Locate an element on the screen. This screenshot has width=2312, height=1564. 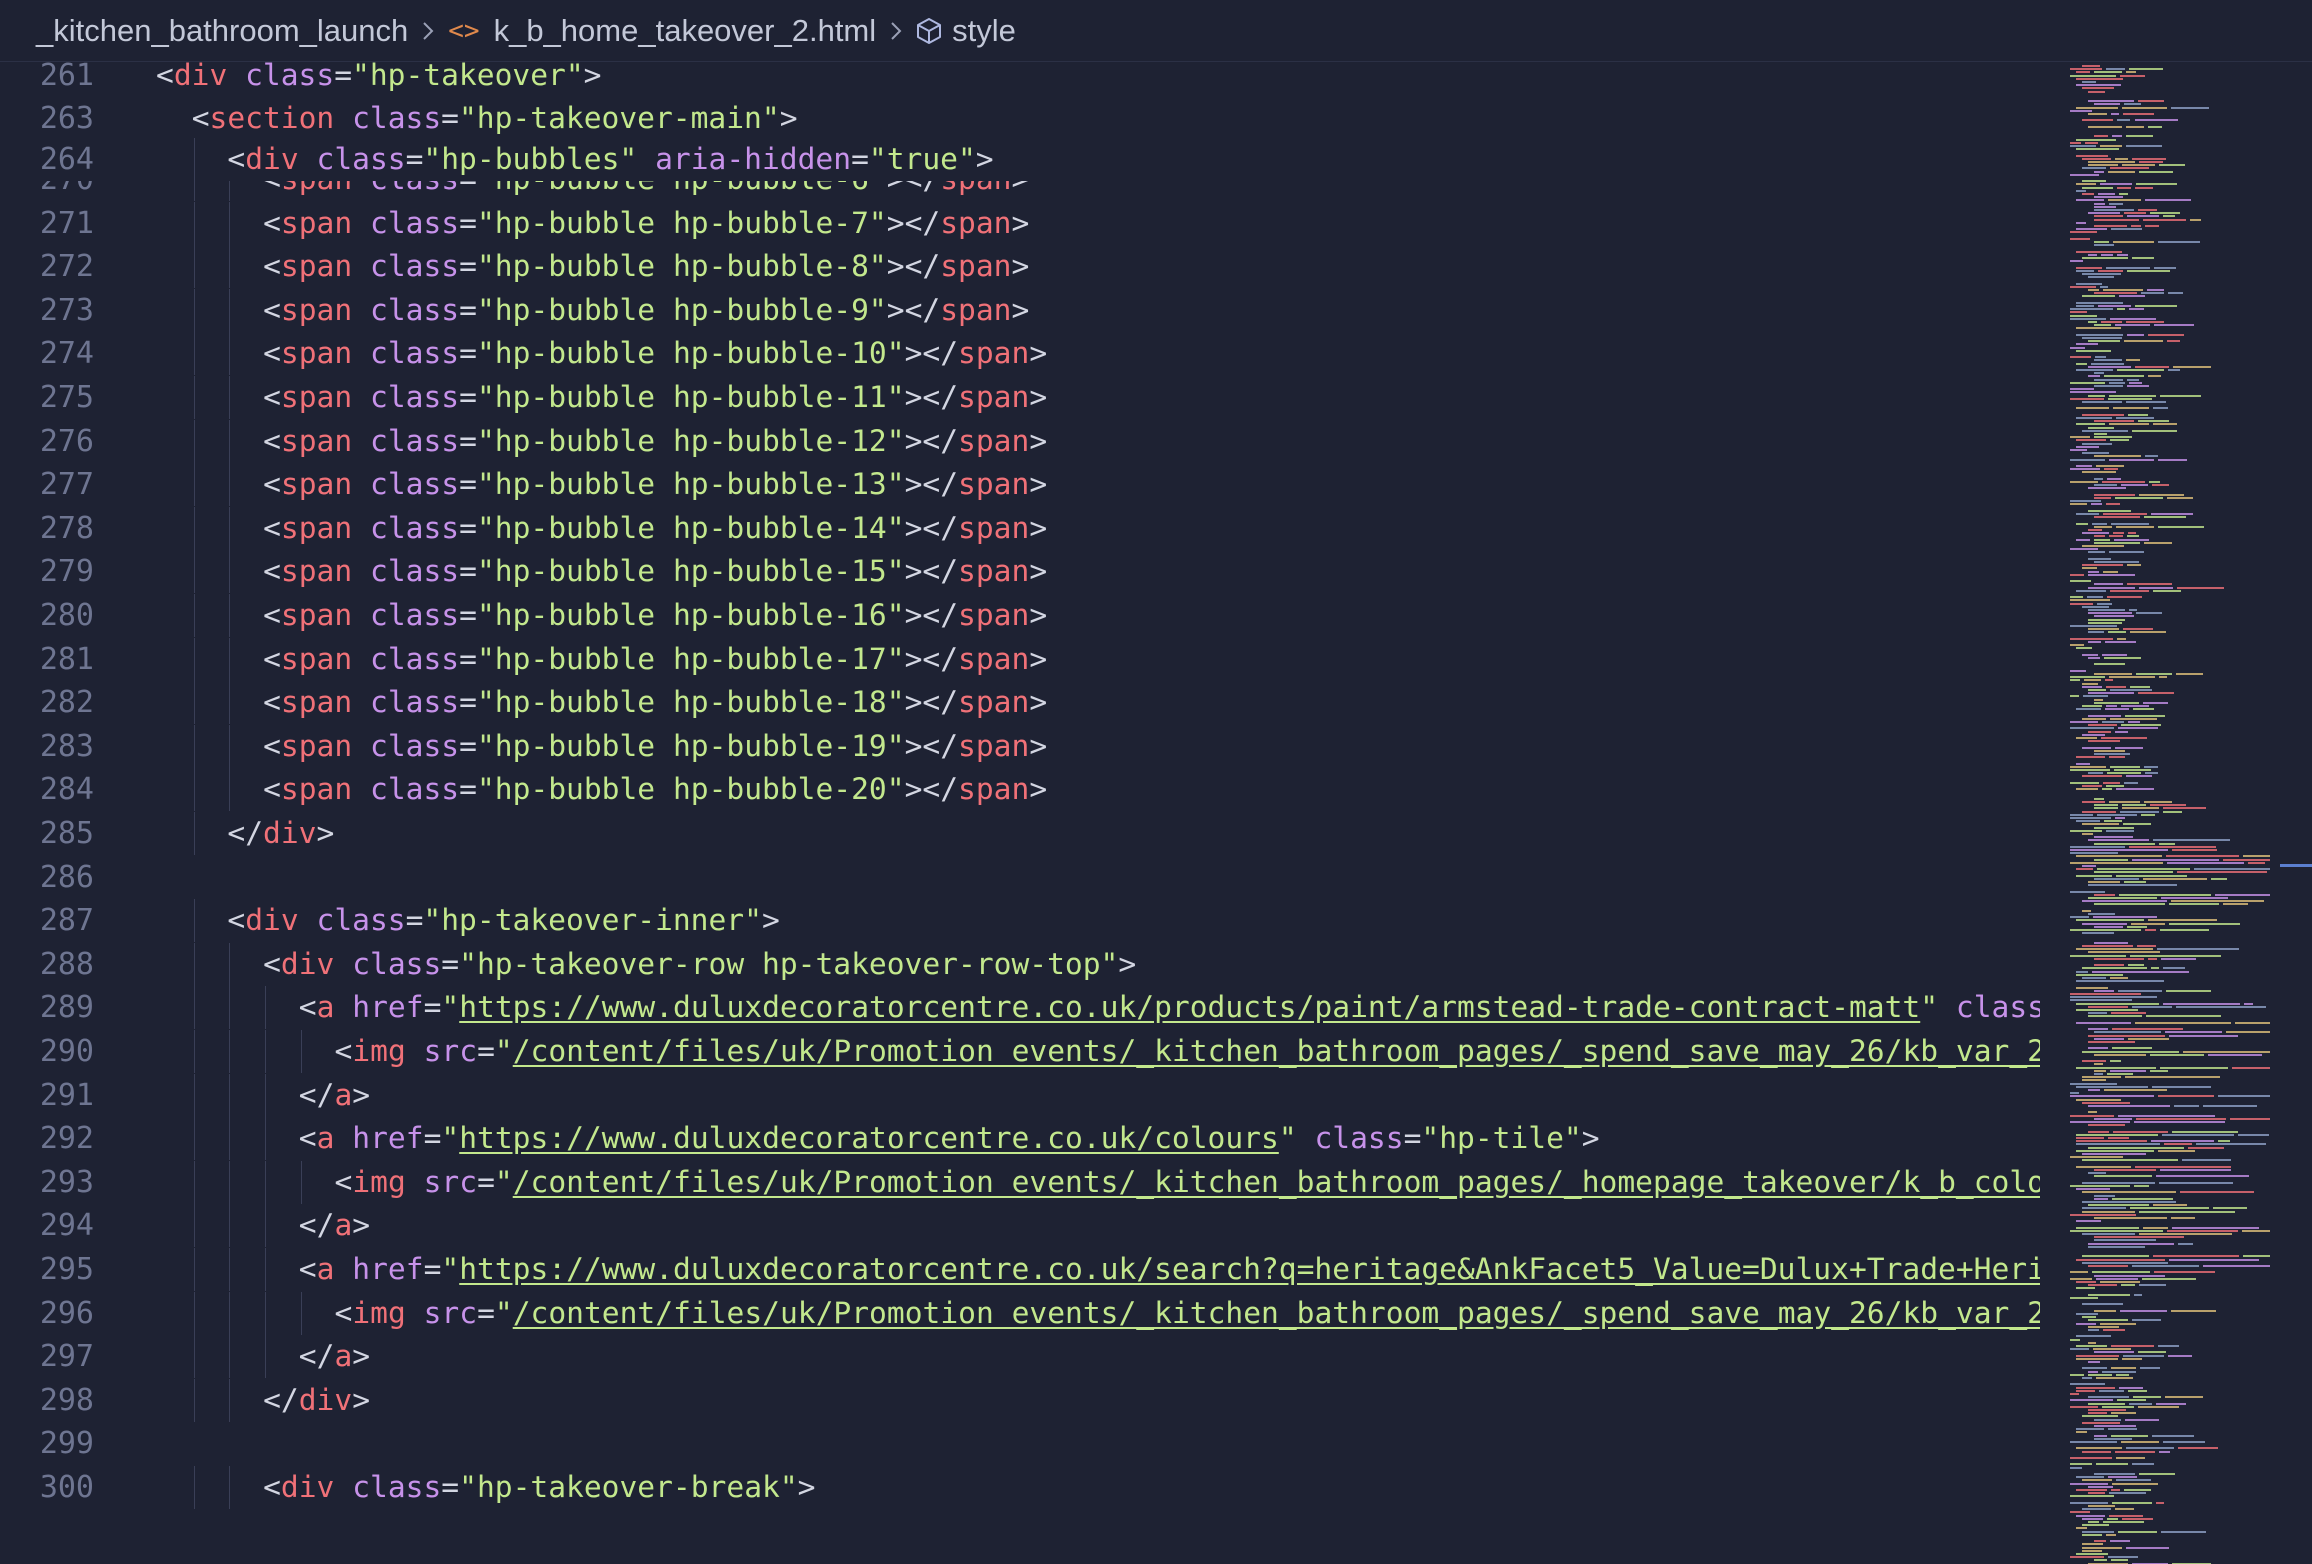
code-line: 291 </a> is located at coordinates (1020, 1095).